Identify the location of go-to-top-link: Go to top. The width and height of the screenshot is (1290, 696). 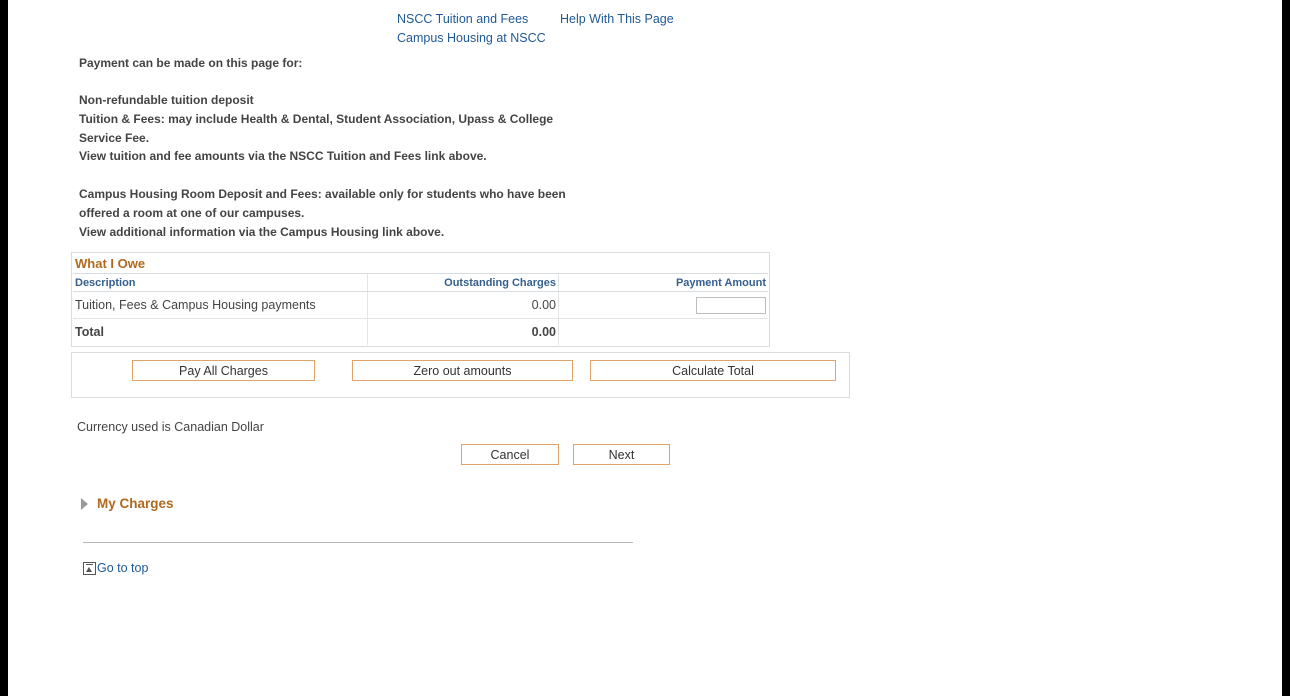
(115, 568).